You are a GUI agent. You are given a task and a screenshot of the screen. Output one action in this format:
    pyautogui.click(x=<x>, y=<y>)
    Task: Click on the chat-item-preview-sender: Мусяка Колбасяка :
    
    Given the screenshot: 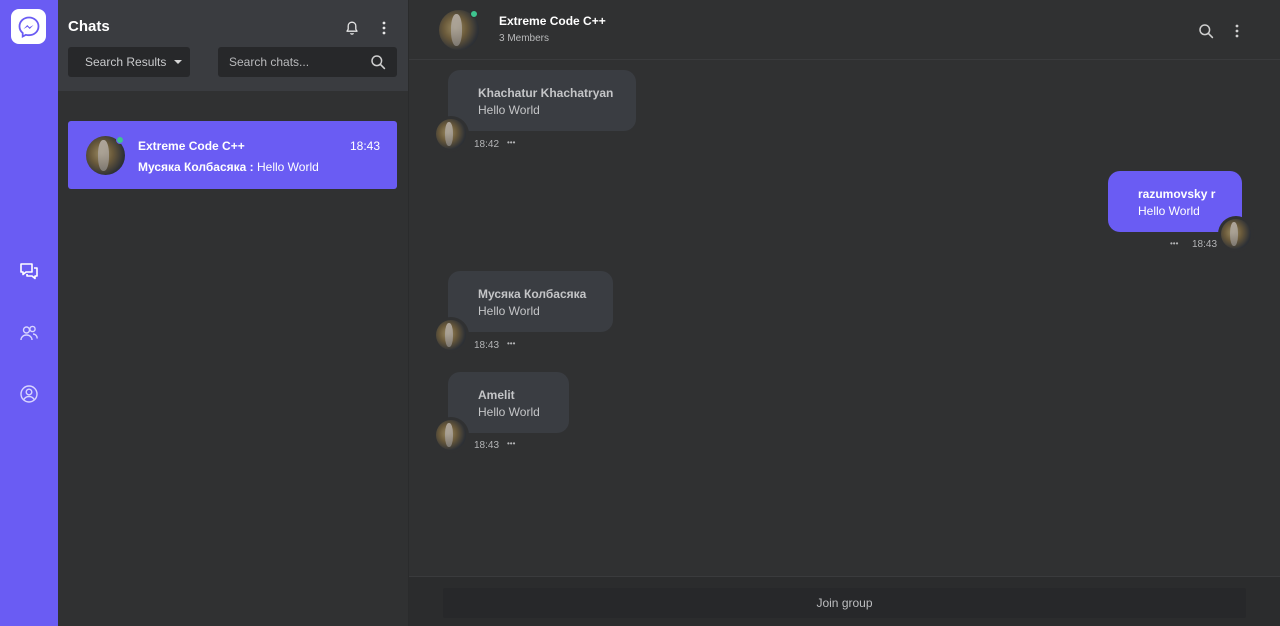 What is the action you would take?
    pyautogui.click(x=196, y=167)
    